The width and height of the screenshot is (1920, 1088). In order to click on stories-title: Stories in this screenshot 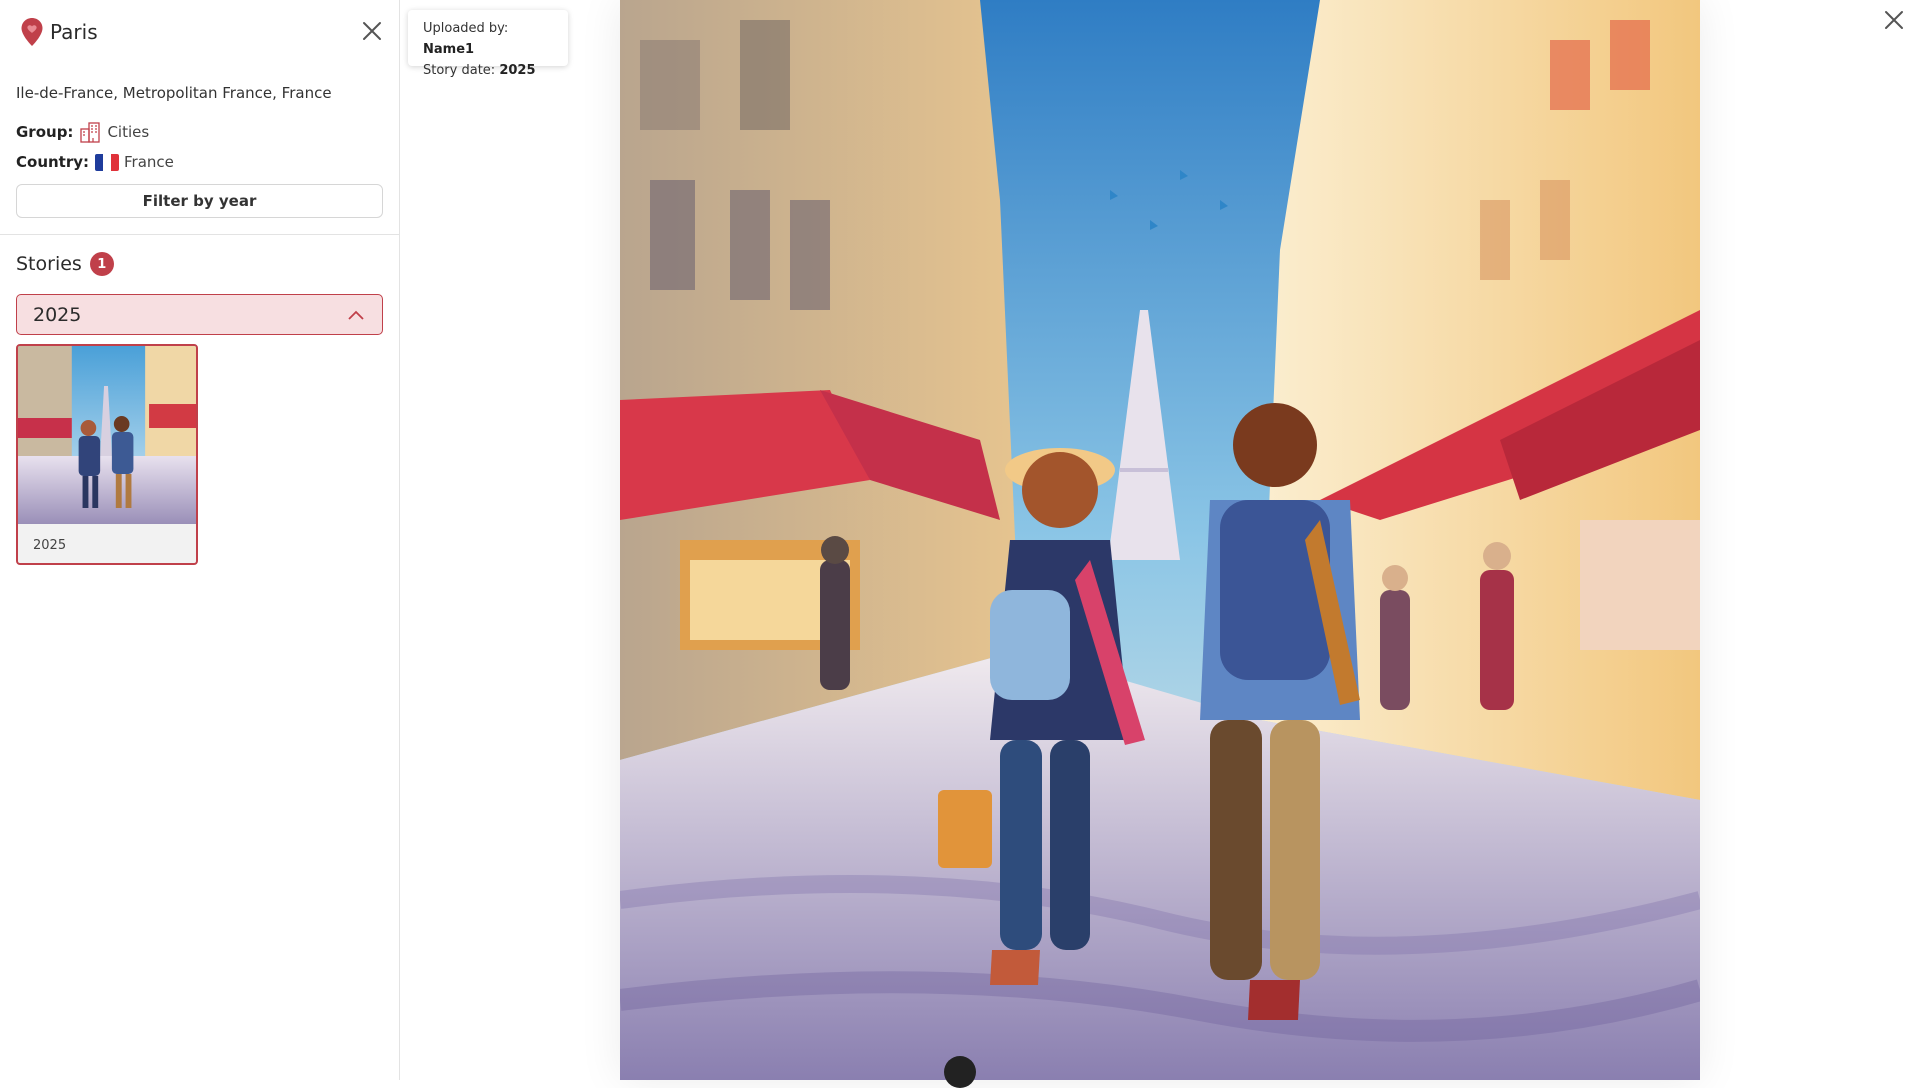, I will do `click(49, 264)`.